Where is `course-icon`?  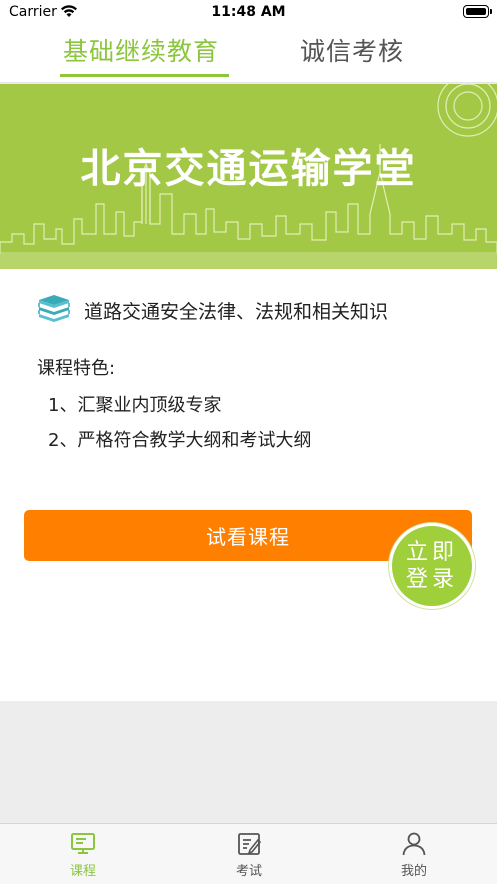 course-icon is located at coordinates (83, 843).